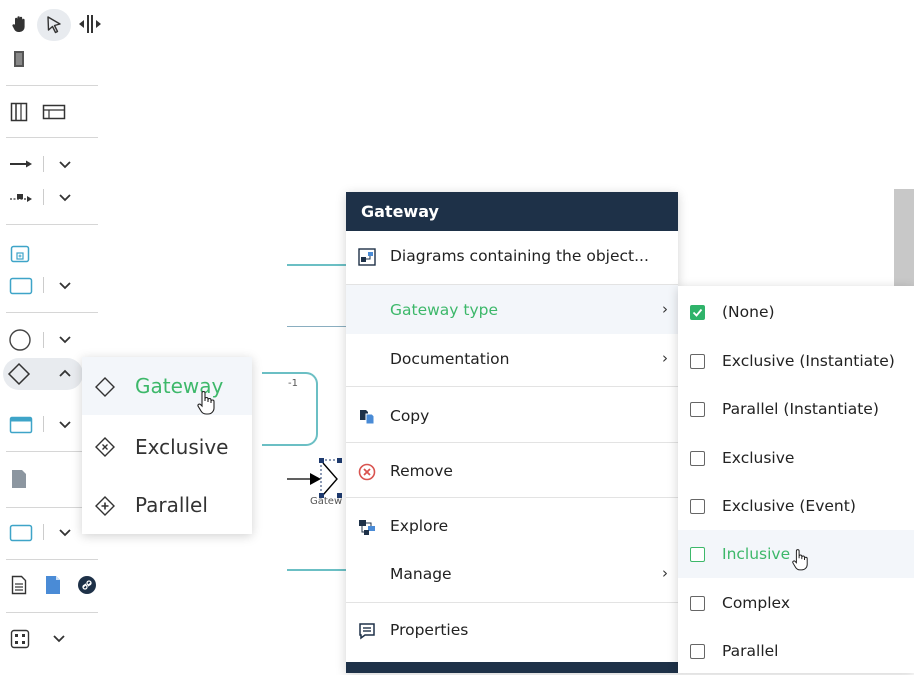 Image resolution: width=914 pixels, height=675 pixels. Describe the element at coordinates (55, 25) in the screenshot. I see `pointer-icon` at that location.